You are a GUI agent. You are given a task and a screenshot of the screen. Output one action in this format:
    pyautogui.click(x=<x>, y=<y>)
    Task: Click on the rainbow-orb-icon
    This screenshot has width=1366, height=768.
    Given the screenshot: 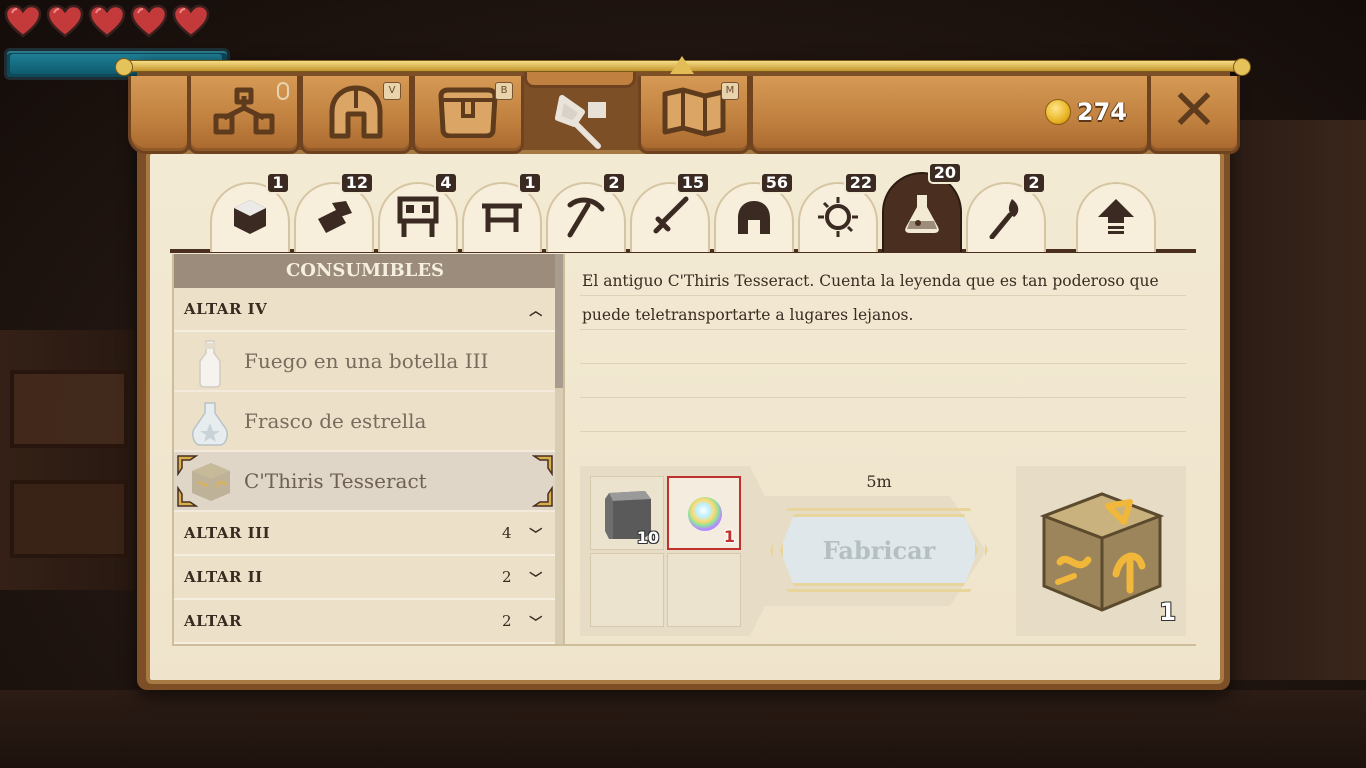 What is the action you would take?
    pyautogui.click(x=705, y=516)
    